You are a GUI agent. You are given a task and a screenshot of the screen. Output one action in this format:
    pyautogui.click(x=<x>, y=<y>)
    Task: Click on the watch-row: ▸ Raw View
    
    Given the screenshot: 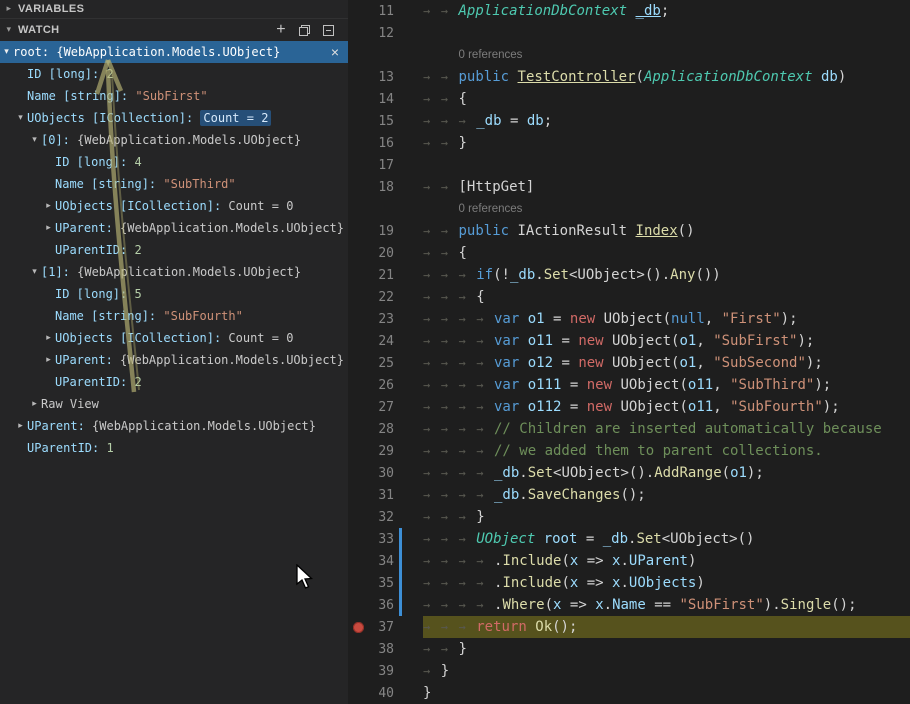 What is the action you would take?
    pyautogui.click(x=174, y=404)
    